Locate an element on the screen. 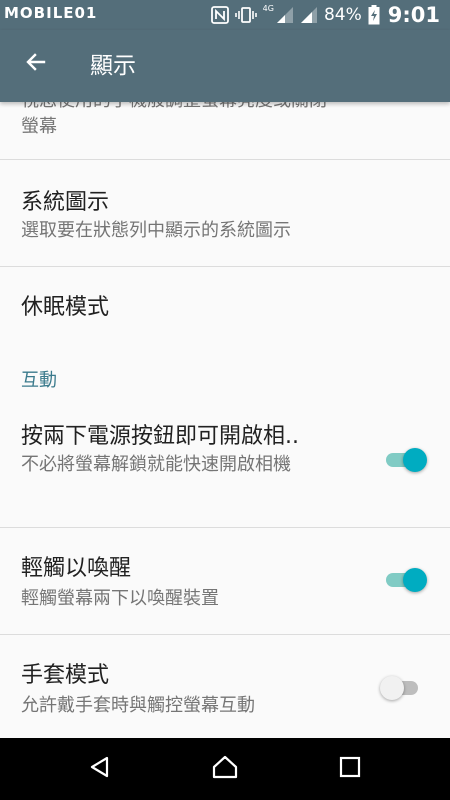 This screenshot has height=800, width=450. nav-home-button is located at coordinates (225, 769).